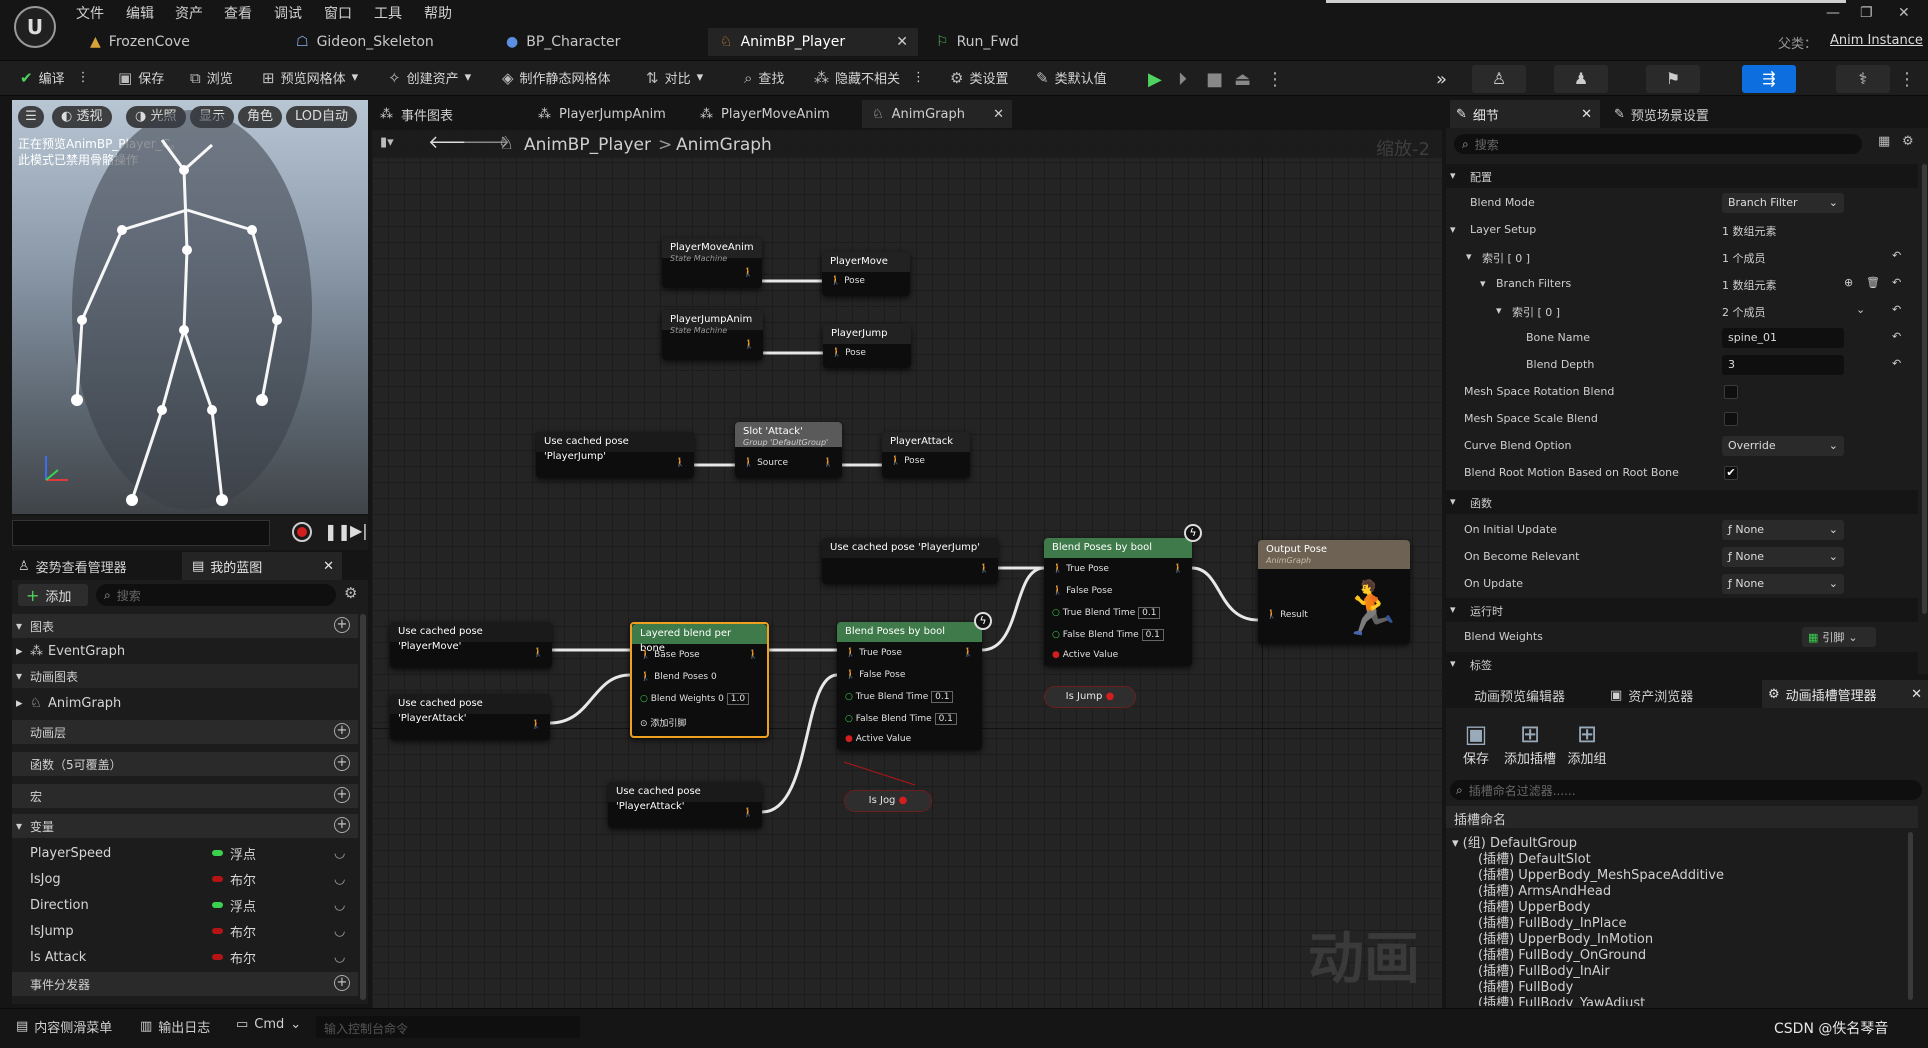 The image size is (1928, 1048). What do you see at coordinates (288, 13) in the screenshot?
I see `menu-debug: 调试` at bounding box center [288, 13].